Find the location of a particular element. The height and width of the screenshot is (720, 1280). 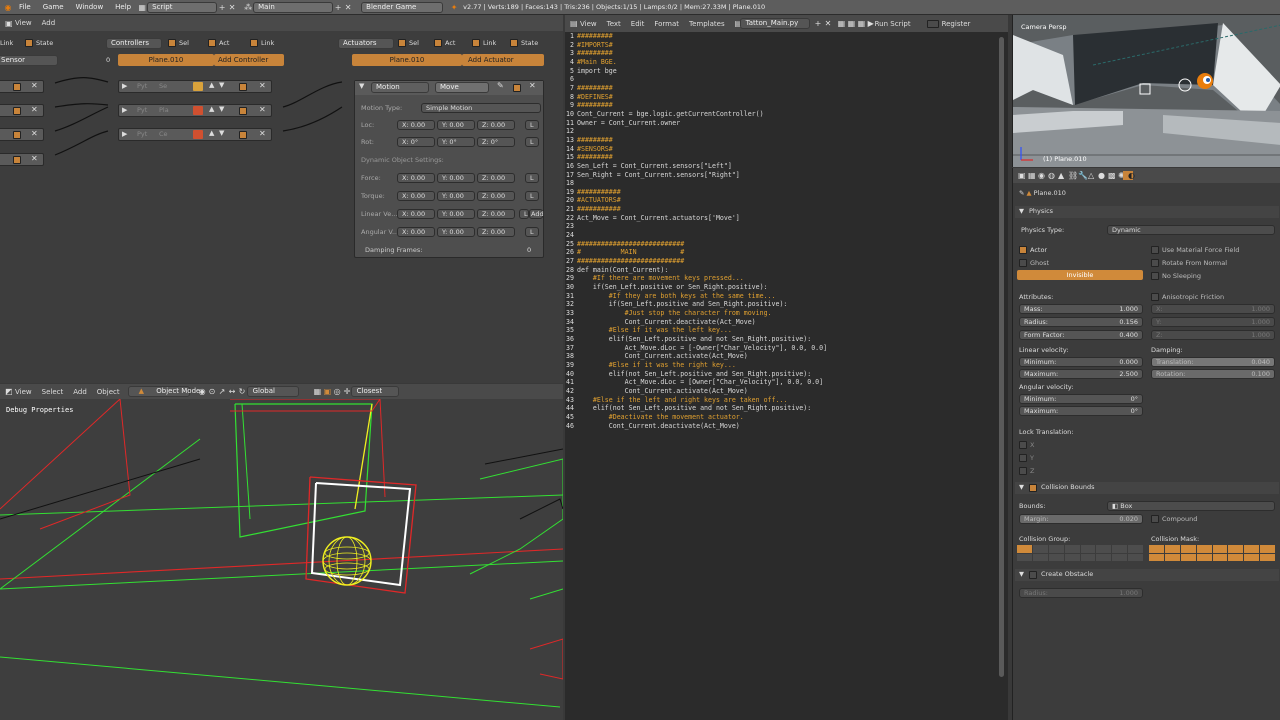

rot-local-toggle: L is located at coordinates (532, 142).